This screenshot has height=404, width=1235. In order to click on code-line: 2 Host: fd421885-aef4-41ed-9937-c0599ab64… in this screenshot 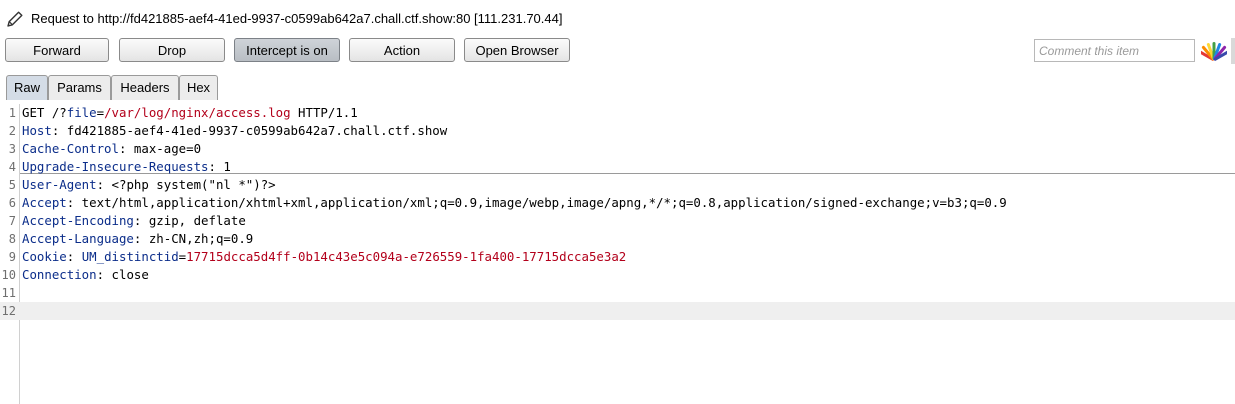, I will do `click(617, 131)`.